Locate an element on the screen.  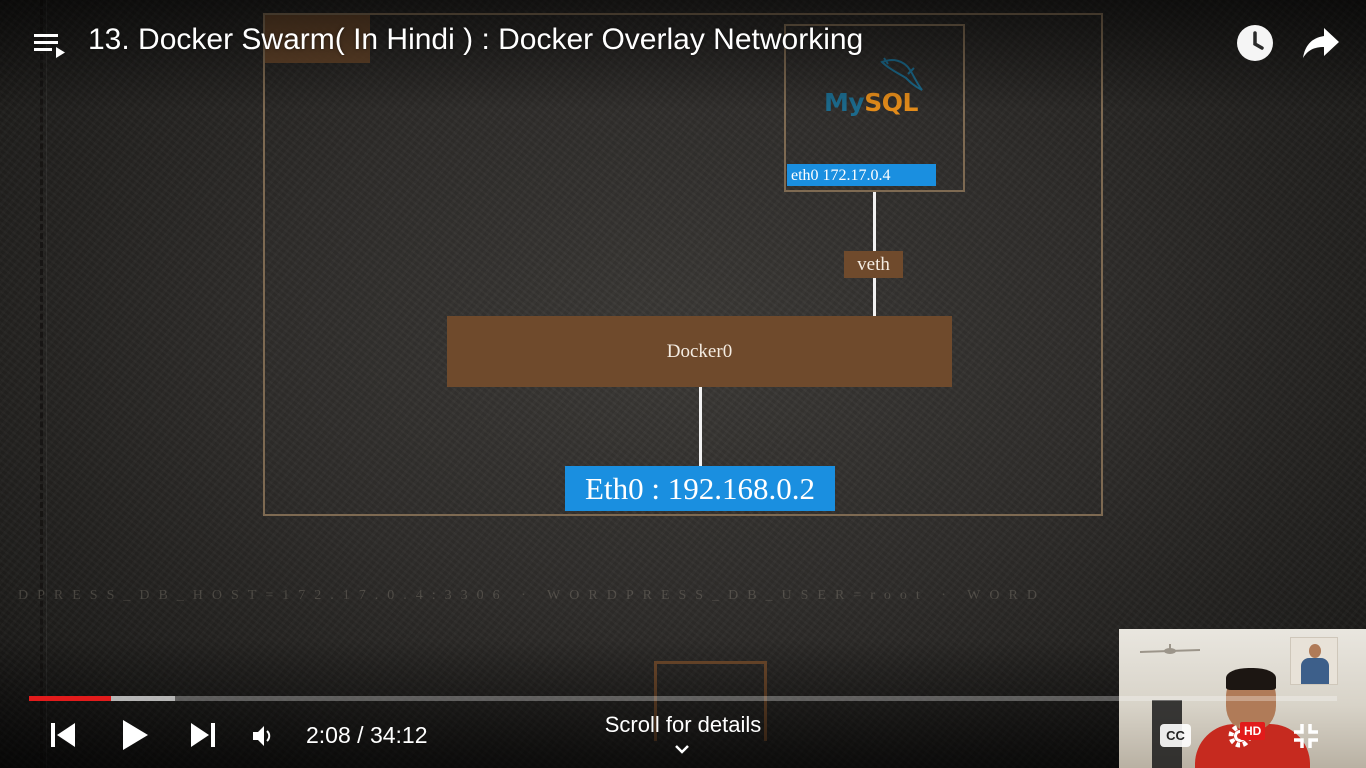
veth-wire-bottom is located at coordinates (874, 298).